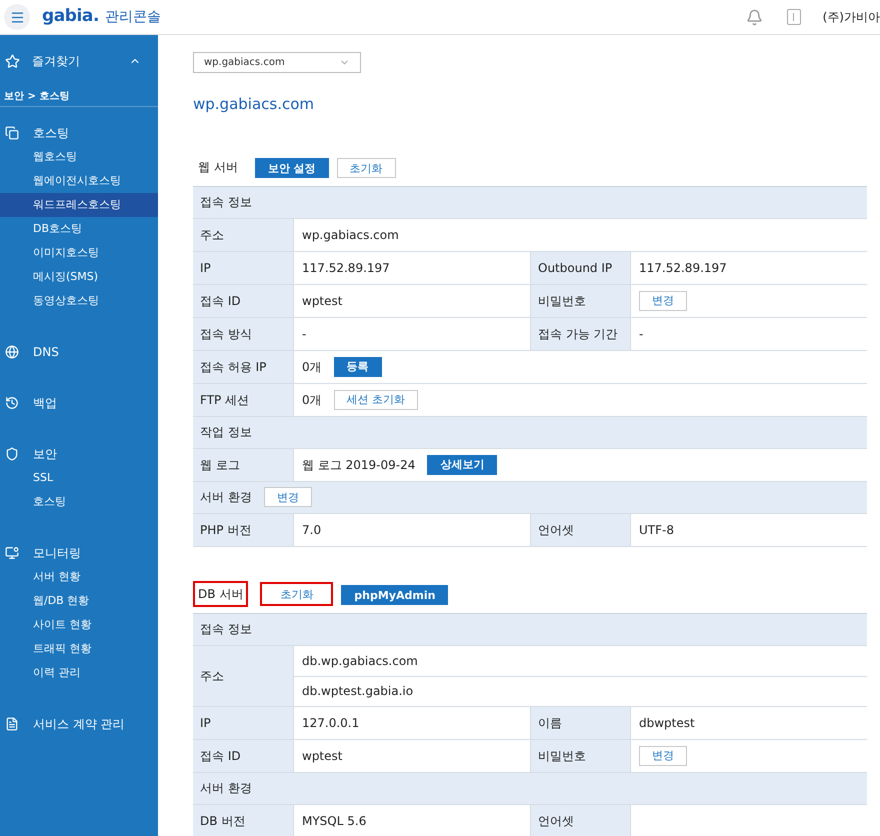 Image resolution: width=880 pixels, height=836 pixels. Describe the element at coordinates (220, 593) in the screenshot. I see `section-title: DB 서버` at that location.